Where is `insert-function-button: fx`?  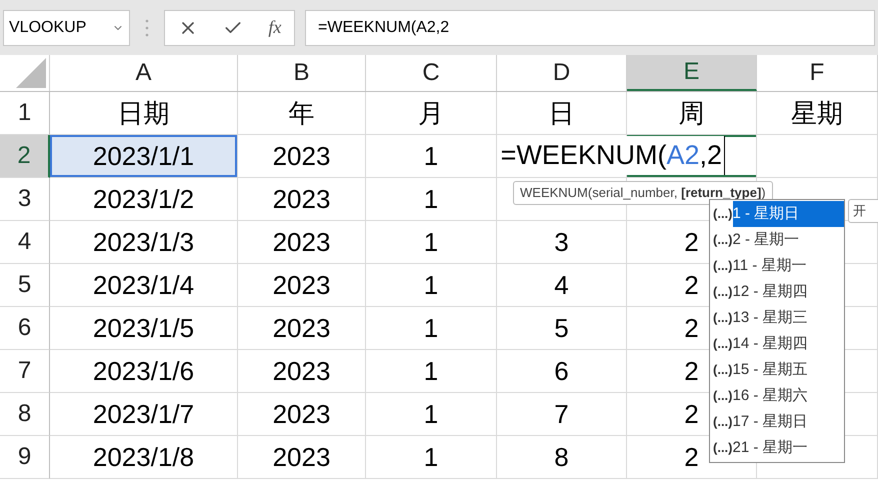
insert-function-button: fx is located at coordinates (275, 27).